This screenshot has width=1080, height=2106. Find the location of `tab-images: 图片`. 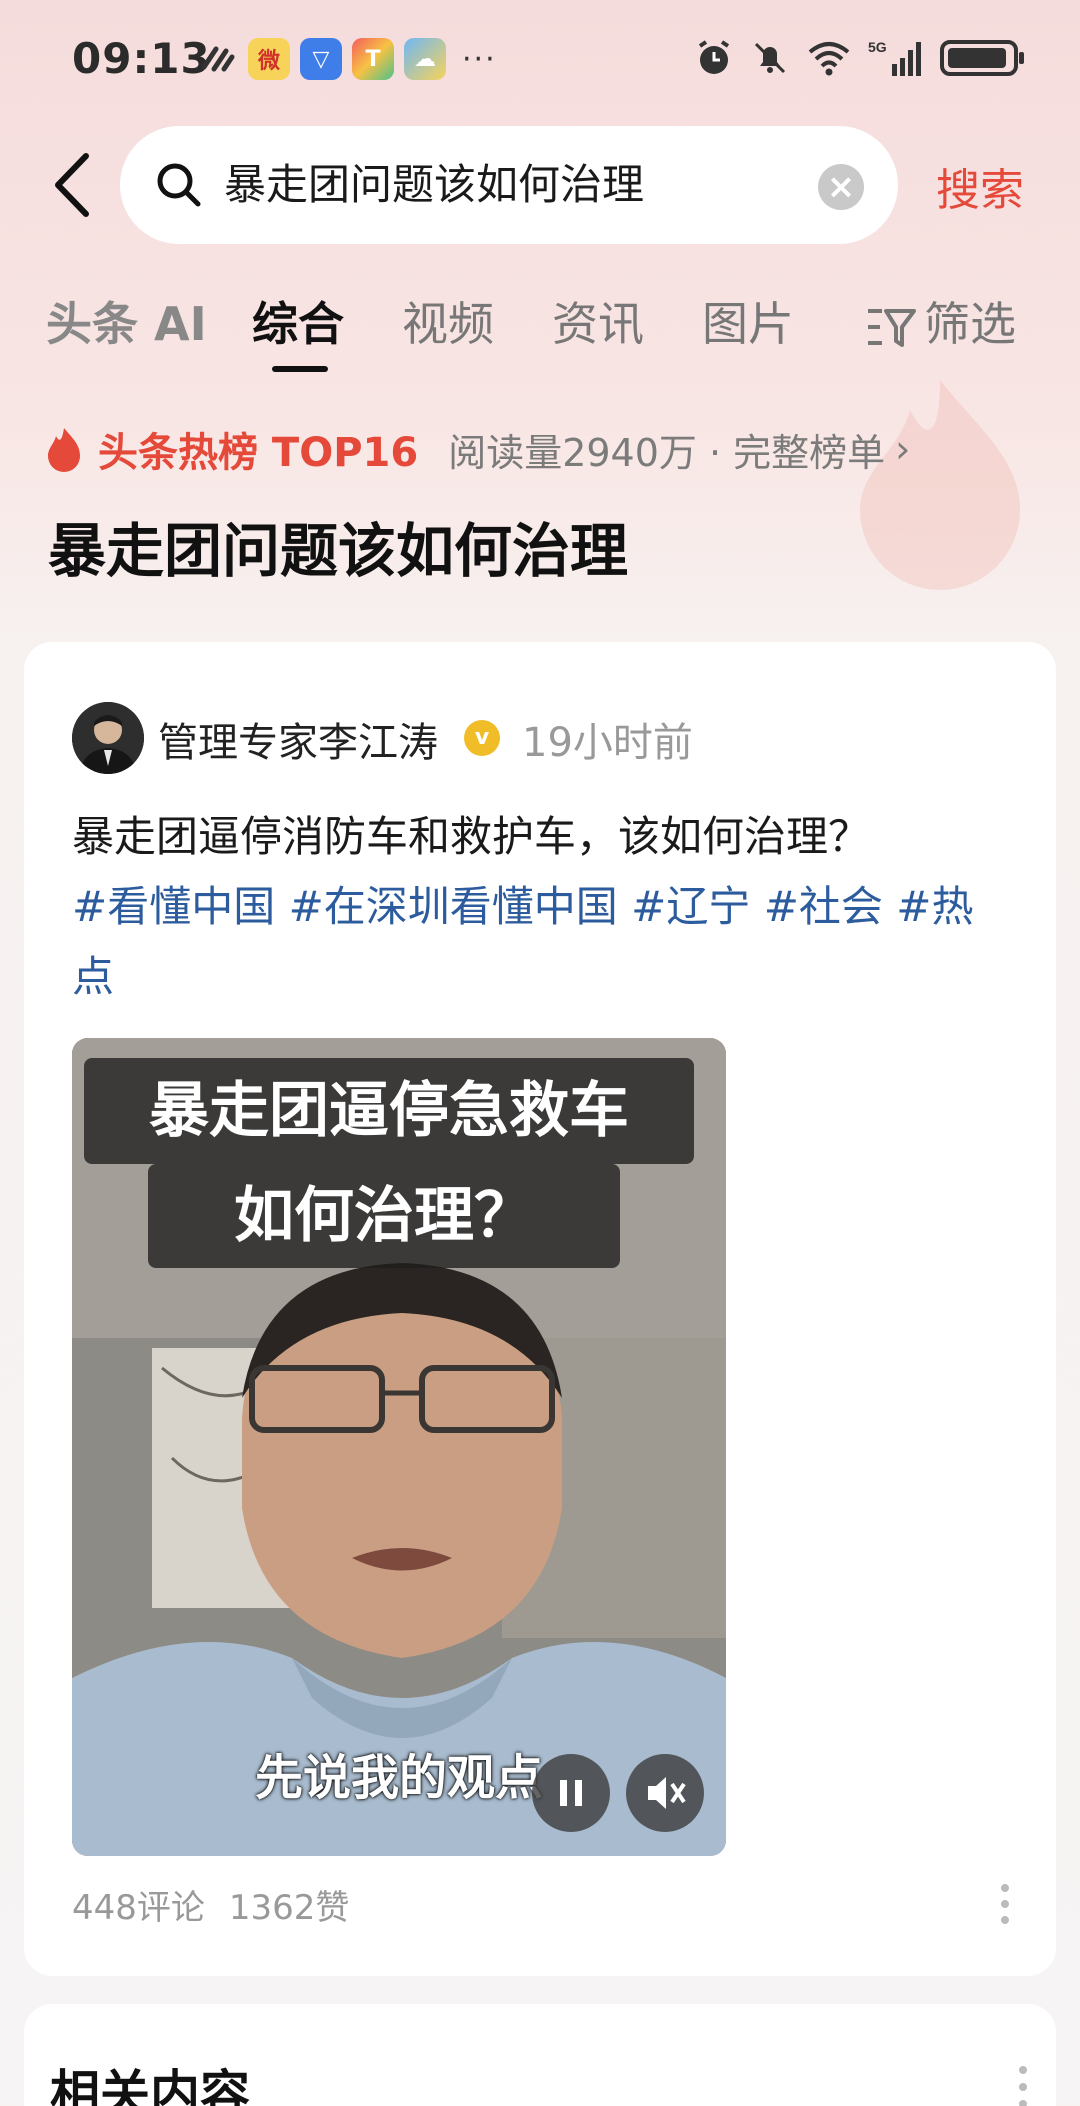

tab-images: 图片 is located at coordinates (748, 321).